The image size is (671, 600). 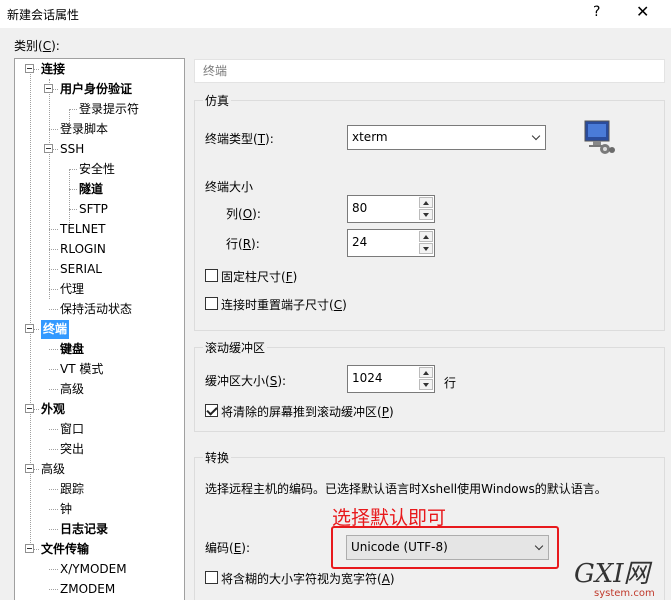 I want to click on buffer-size-value: 1024, so click(x=367, y=378).